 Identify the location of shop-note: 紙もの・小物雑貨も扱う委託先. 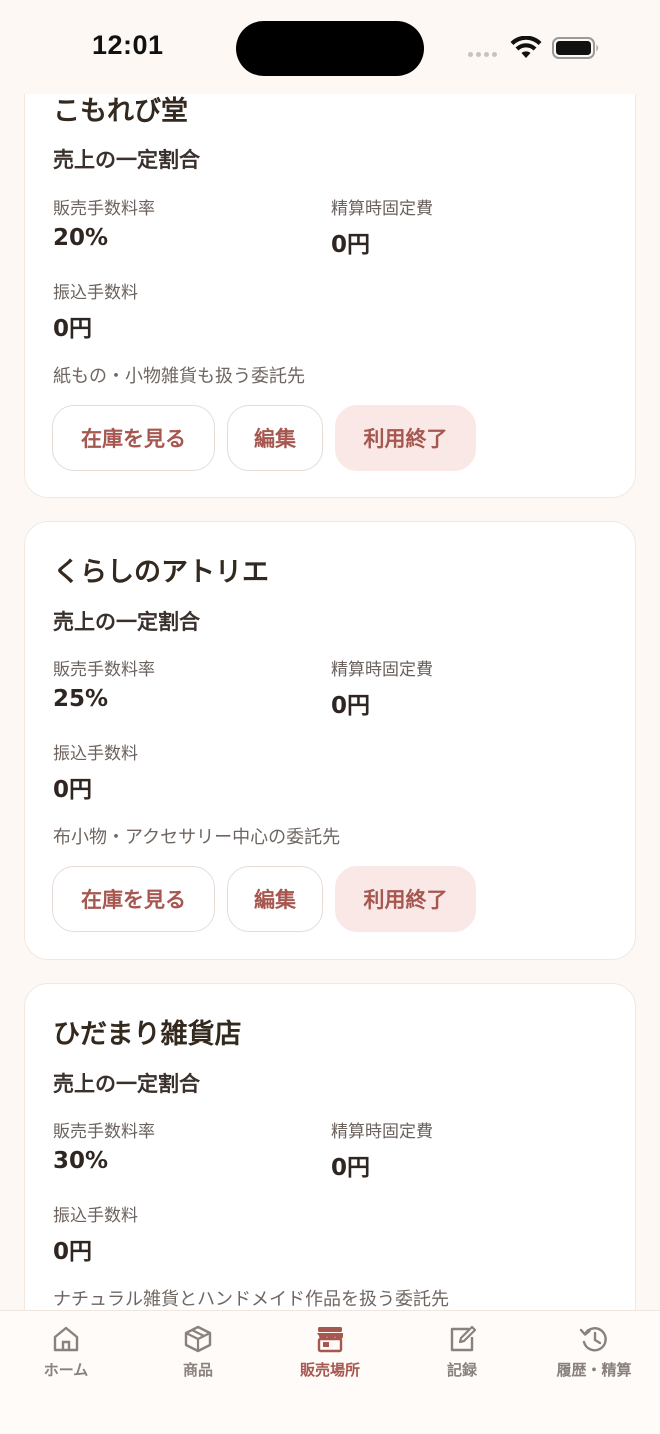
(179, 376).